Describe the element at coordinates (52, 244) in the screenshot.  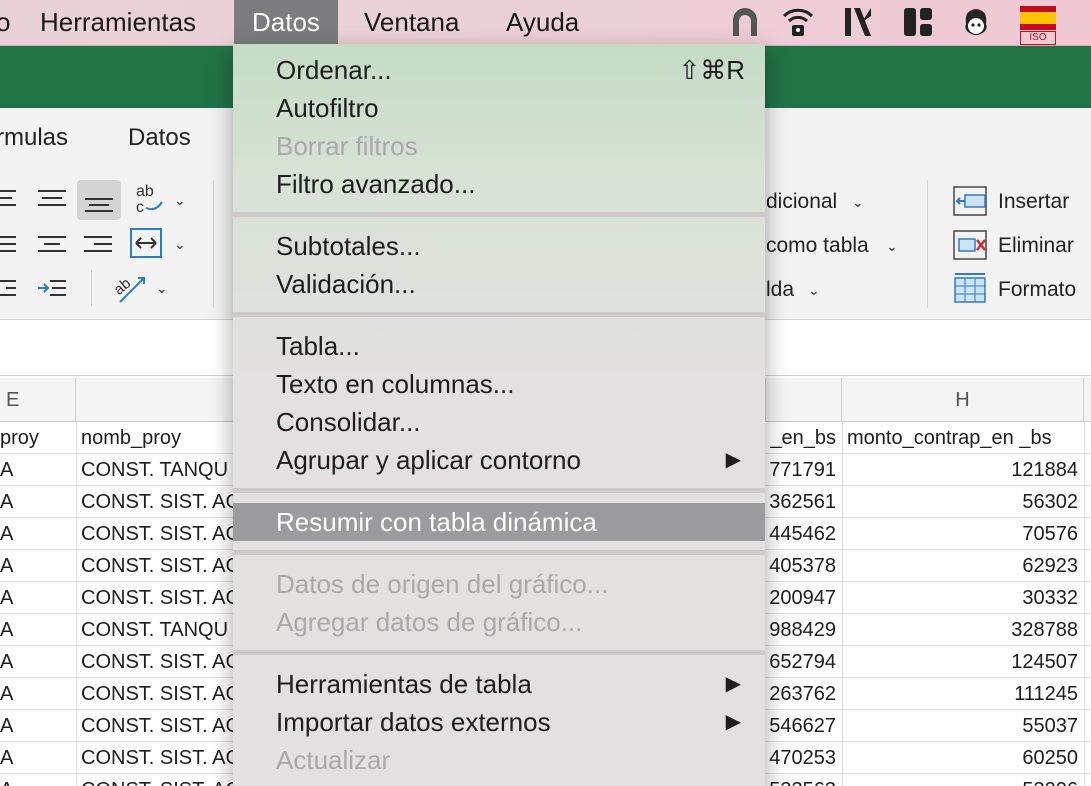
I see `align-center-icon` at that location.